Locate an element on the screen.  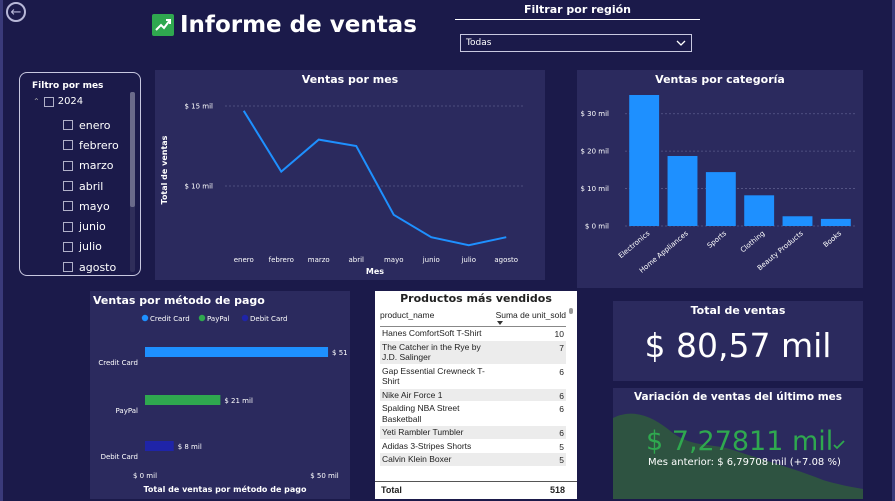
year-checkbox is located at coordinates (48, 101).